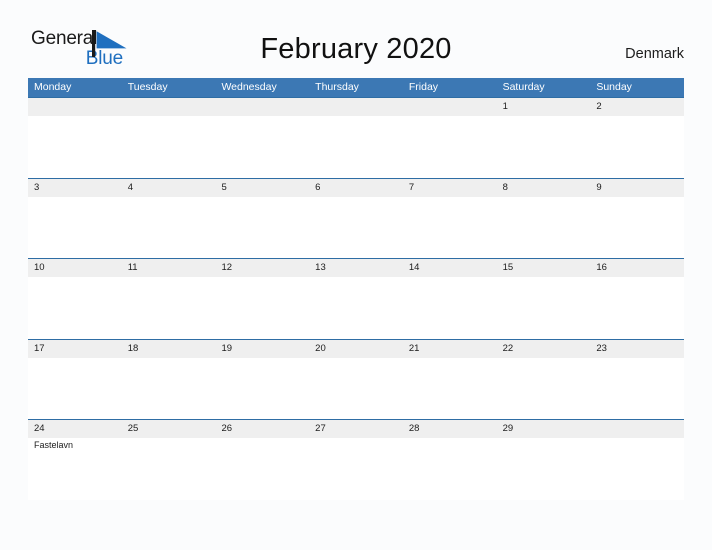 Image resolution: width=712 pixels, height=550 pixels. What do you see at coordinates (75, 188) in the screenshot?
I see `day-cell: 3` at bounding box center [75, 188].